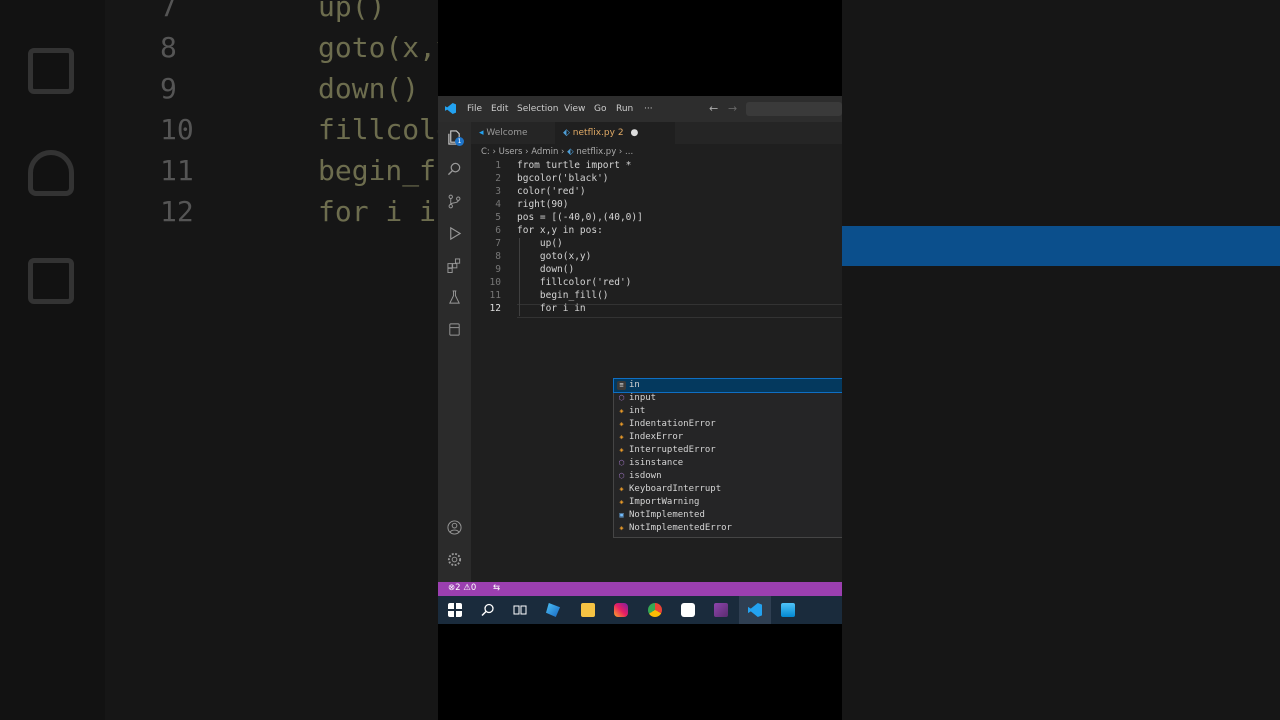  I want to click on chrome-icon, so click(655, 610).